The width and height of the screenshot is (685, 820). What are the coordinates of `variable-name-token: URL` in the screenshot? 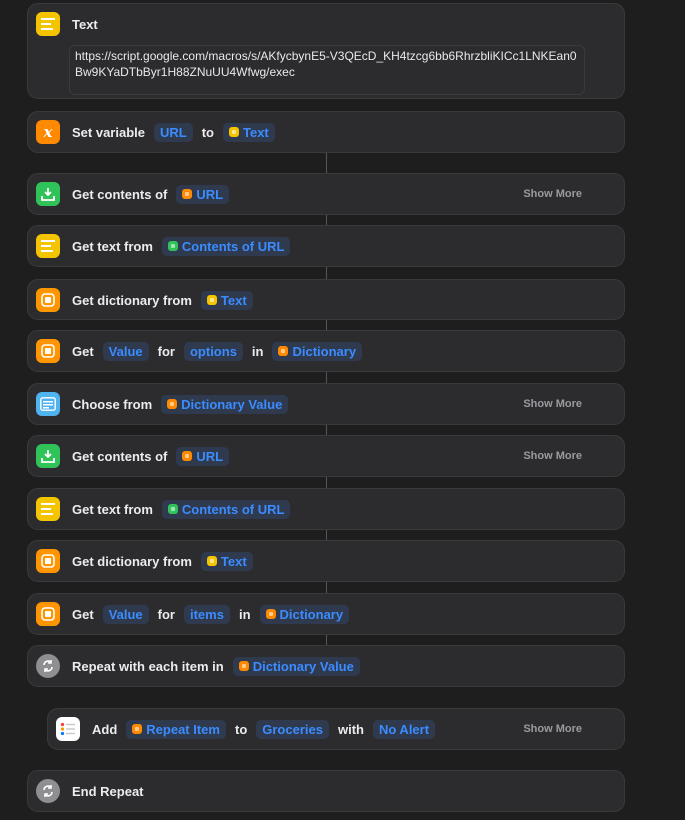 It's located at (173, 132).